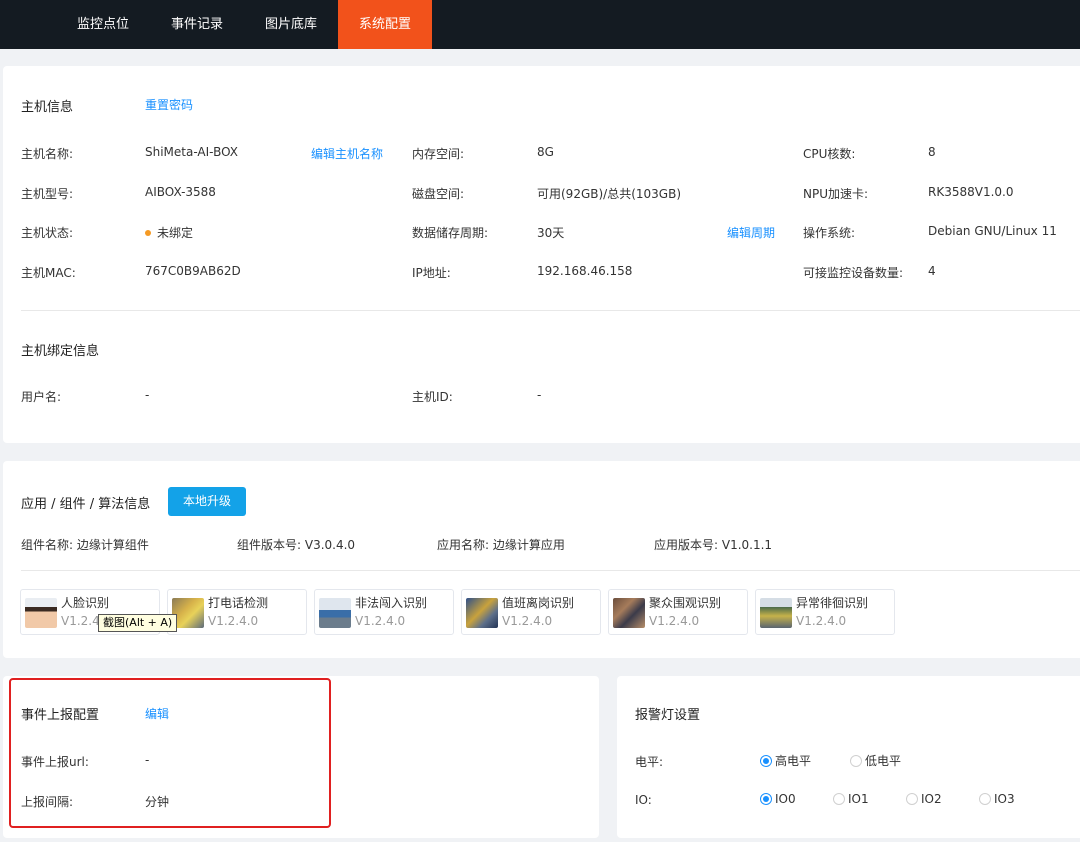 This screenshot has width=1080, height=842. Describe the element at coordinates (180, 192) in the screenshot. I see `host-model-value: AIBOX-3588` at that location.